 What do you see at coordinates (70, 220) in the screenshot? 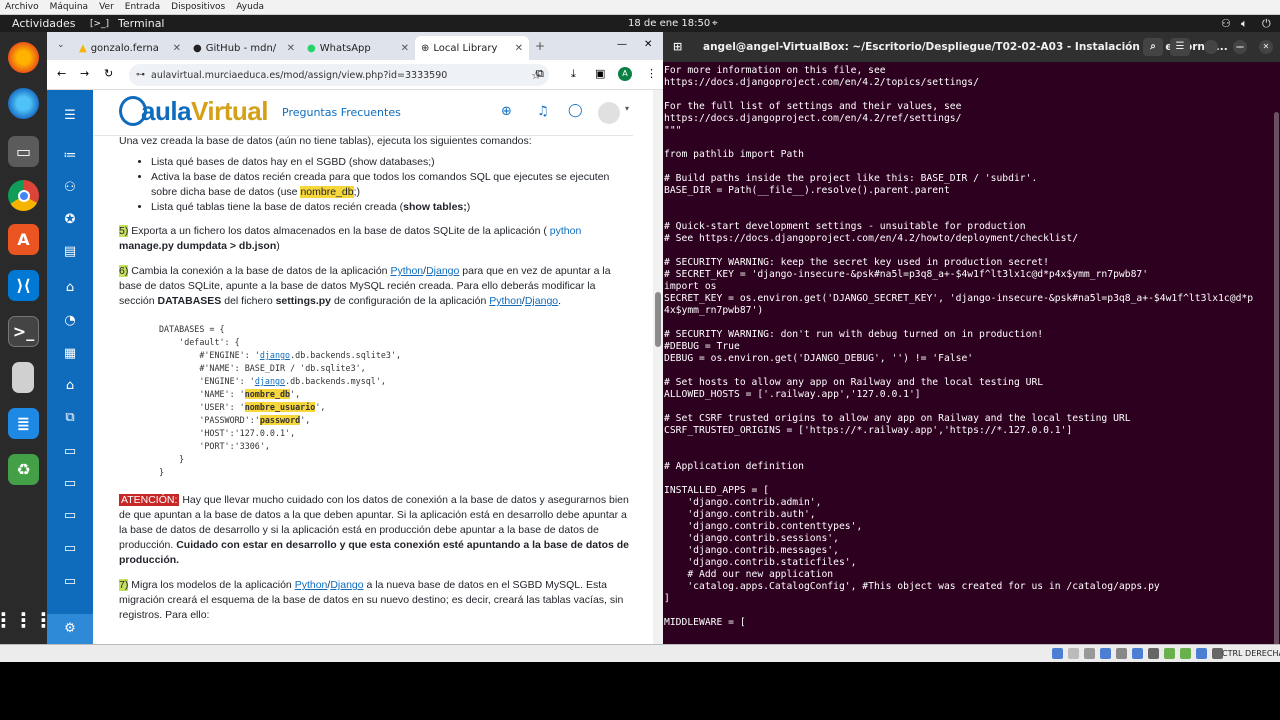
I see `badge-icon: ✪` at bounding box center [70, 220].